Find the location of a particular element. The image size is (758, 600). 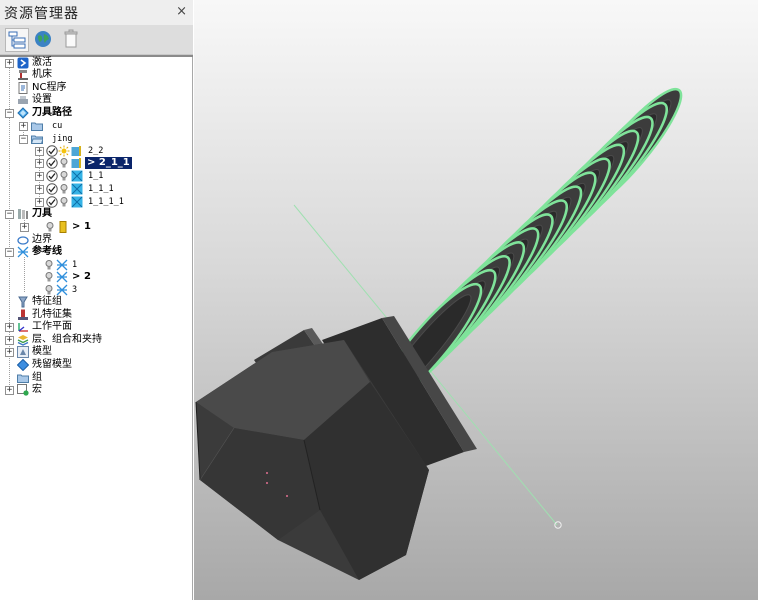

tree-item-label: 激活 is located at coordinates (42, 62).